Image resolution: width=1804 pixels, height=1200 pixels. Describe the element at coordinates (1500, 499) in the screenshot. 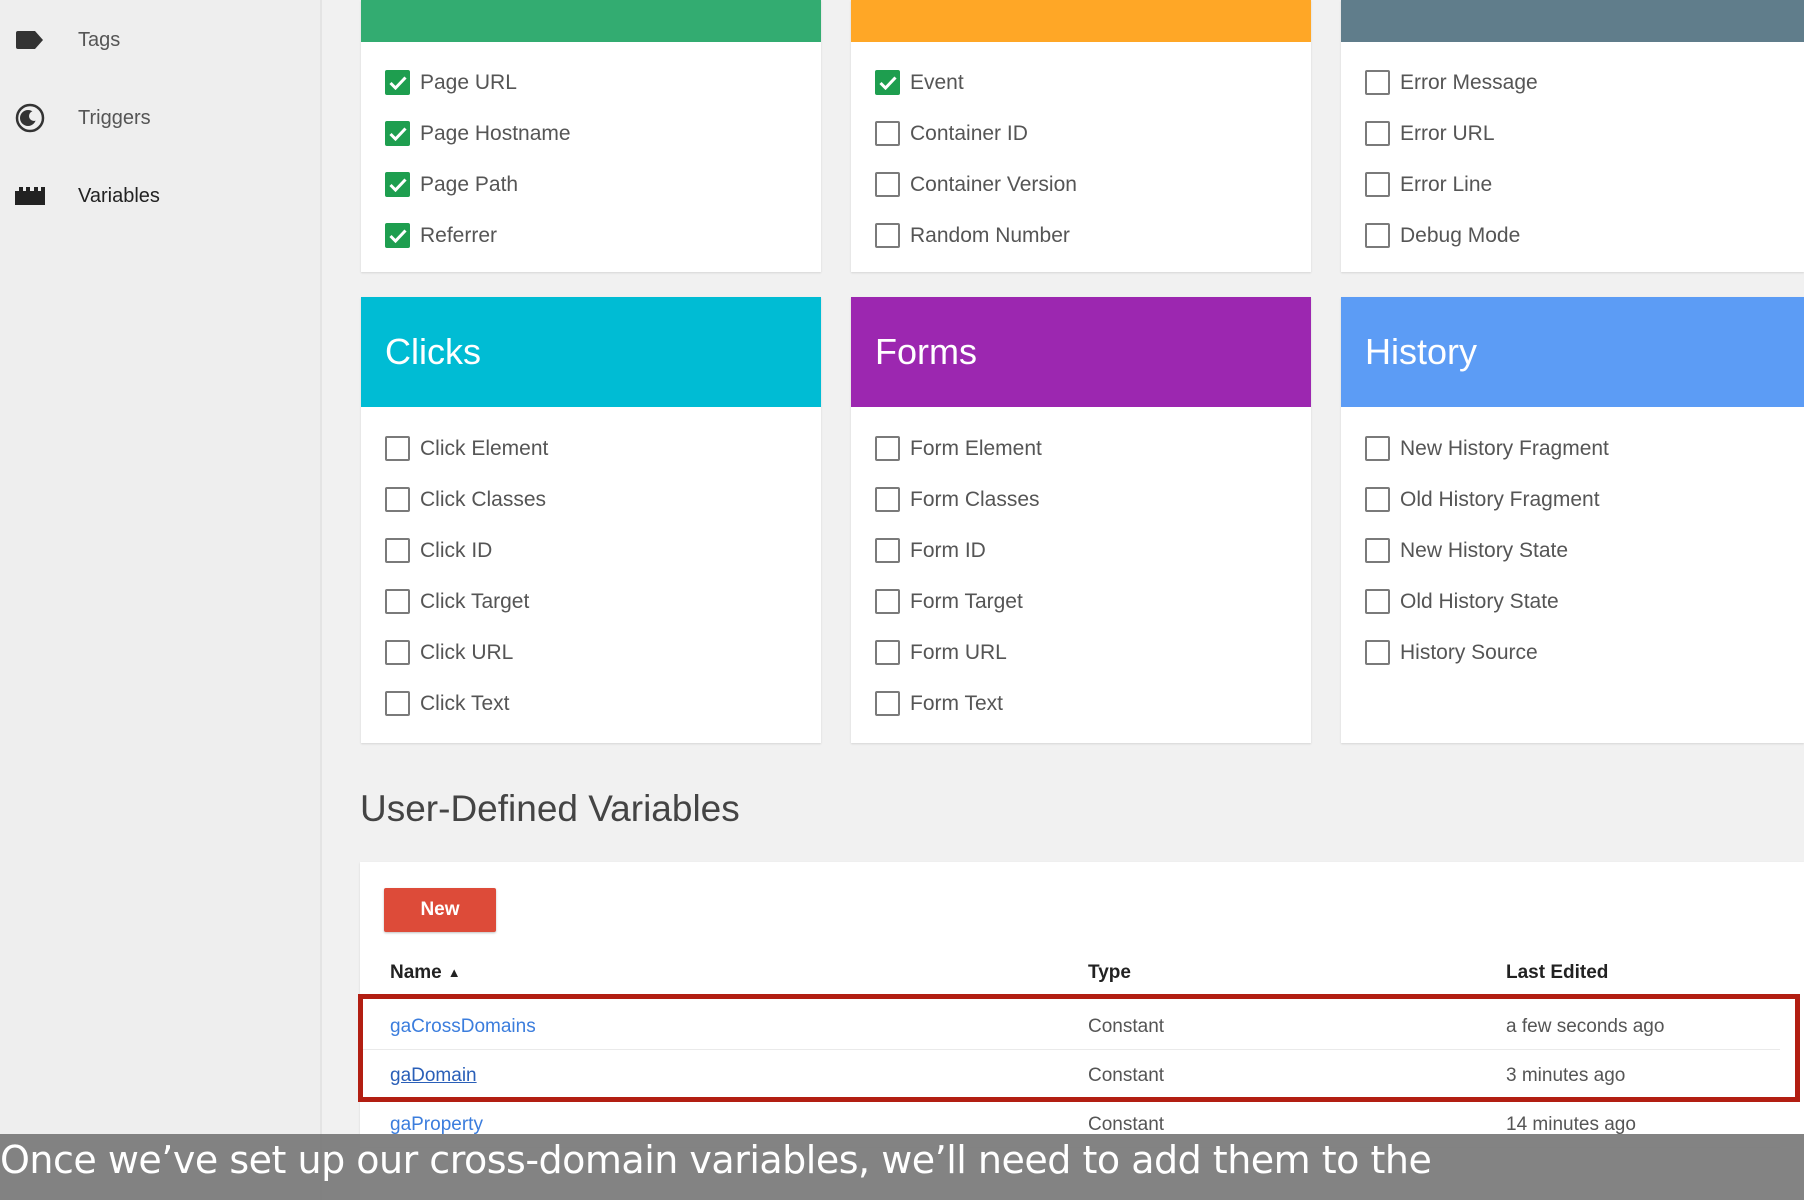

I see `checkbox-label: Old History Fragment` at that location.